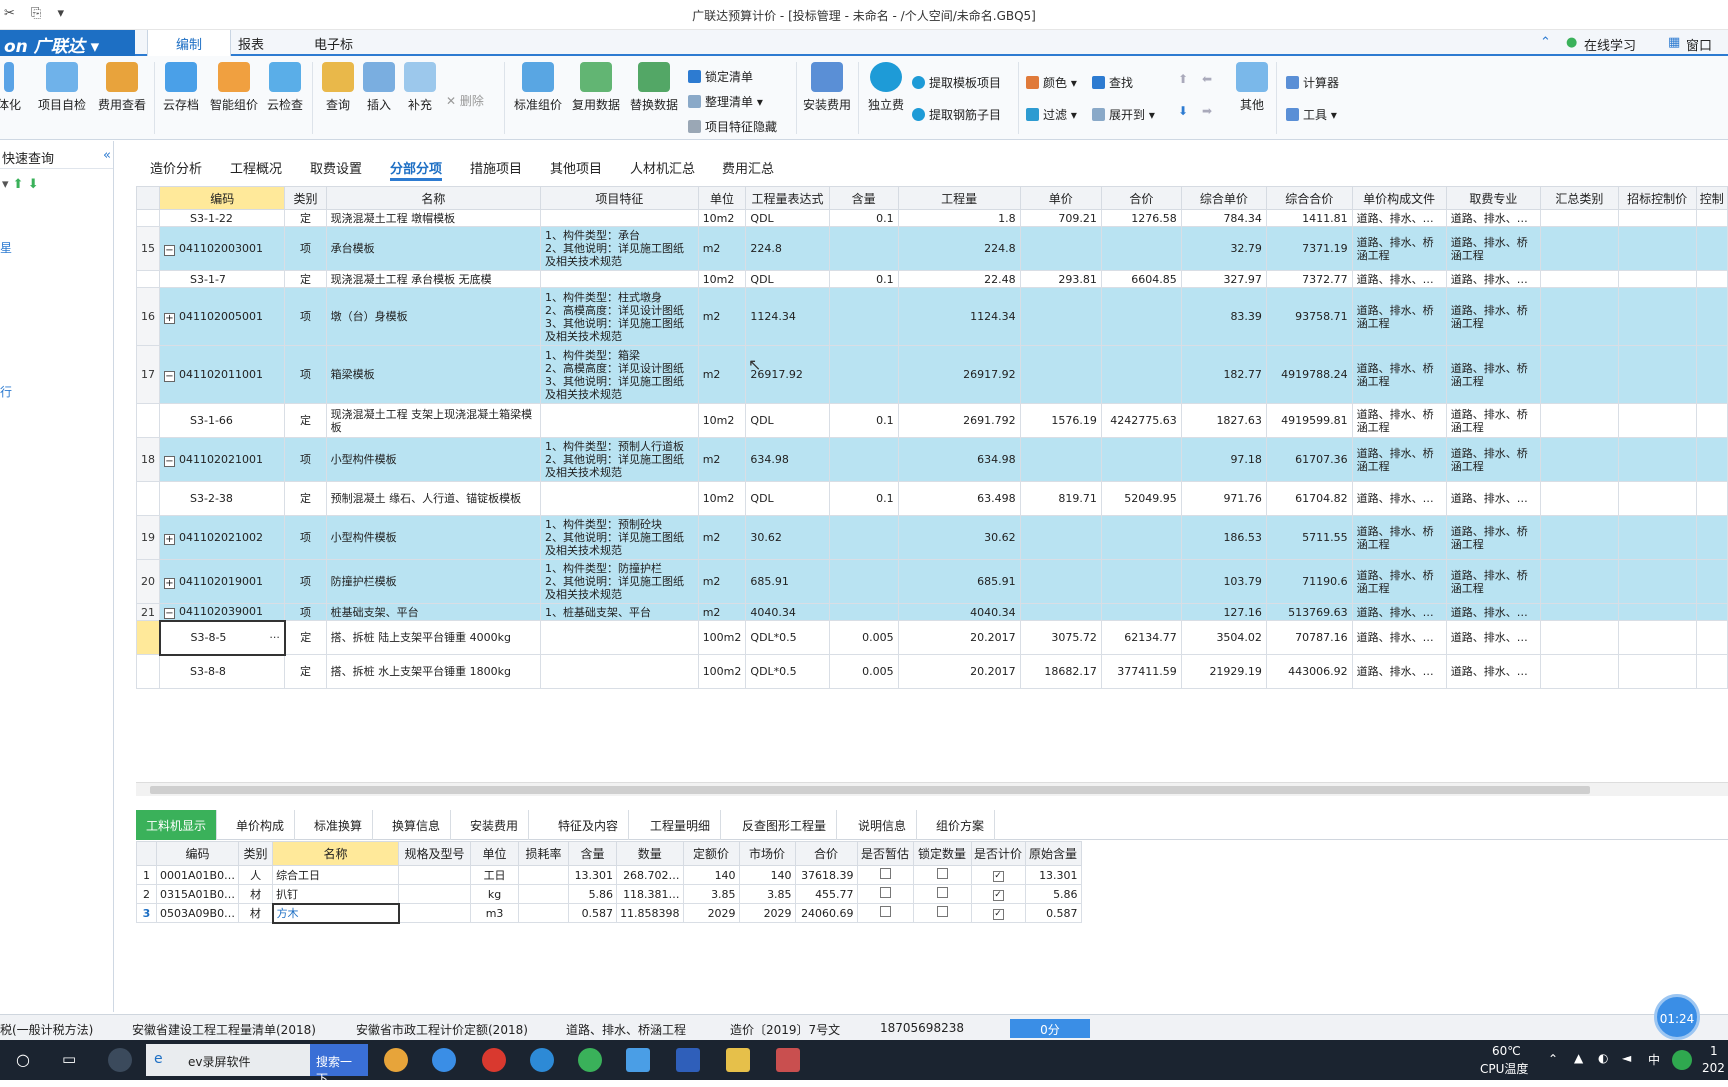 This screenshot has height=1087, width=1728. I want to click on cell-uprice: 784.34, so click(1223, 218).